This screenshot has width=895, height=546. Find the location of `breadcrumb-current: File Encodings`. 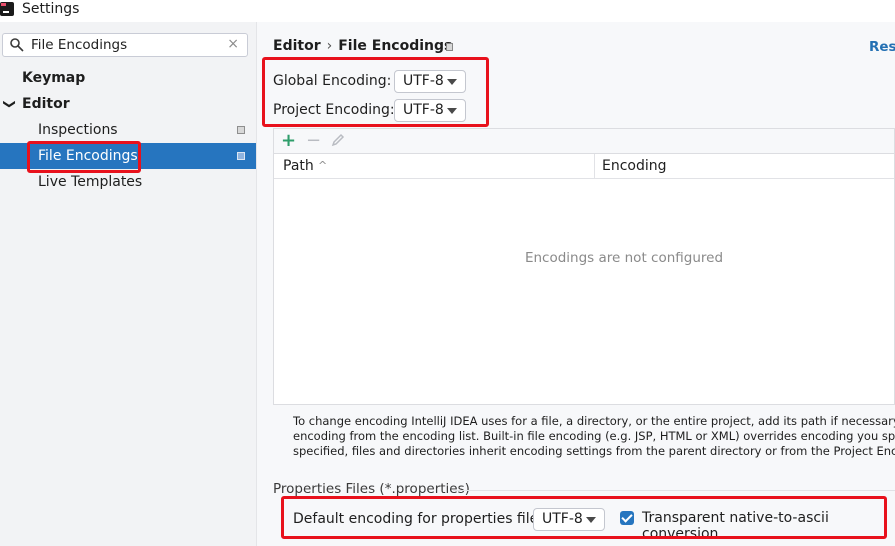

breadcrumb-current: File Encodings is located at coordinates (395, 46).